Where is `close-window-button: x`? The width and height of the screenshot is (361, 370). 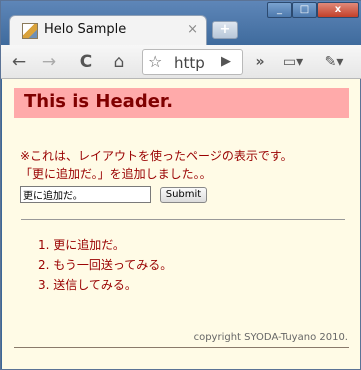 close-window-button: x is located at coordinates (338, 10).